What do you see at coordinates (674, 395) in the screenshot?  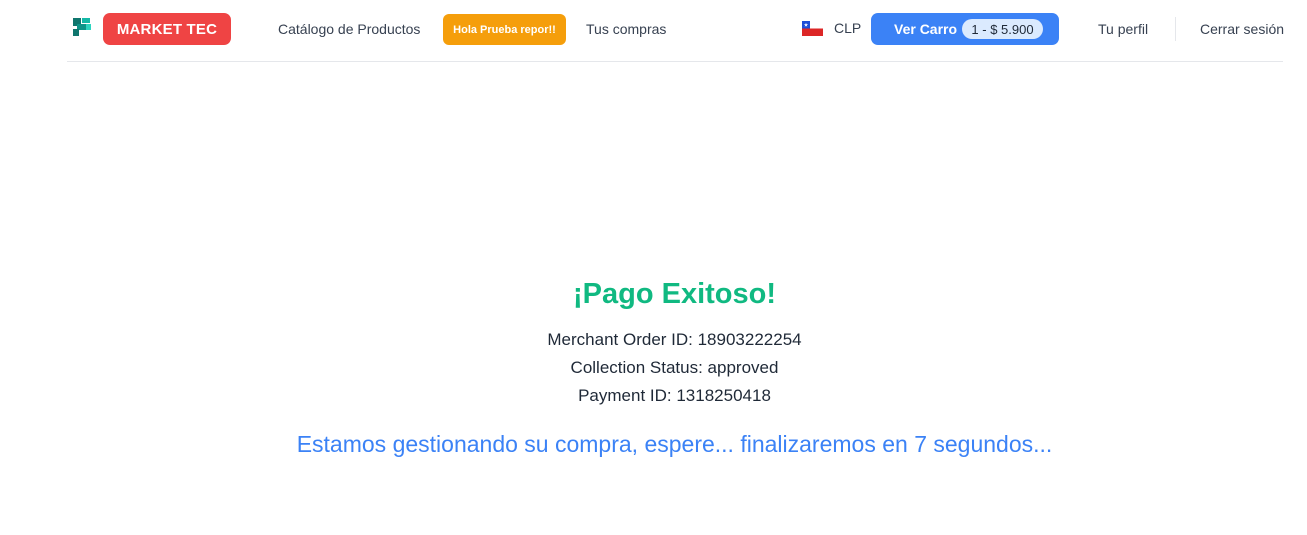 I see `payment-id: Payment ID: 1318250418` at bounding box center [674, 395].